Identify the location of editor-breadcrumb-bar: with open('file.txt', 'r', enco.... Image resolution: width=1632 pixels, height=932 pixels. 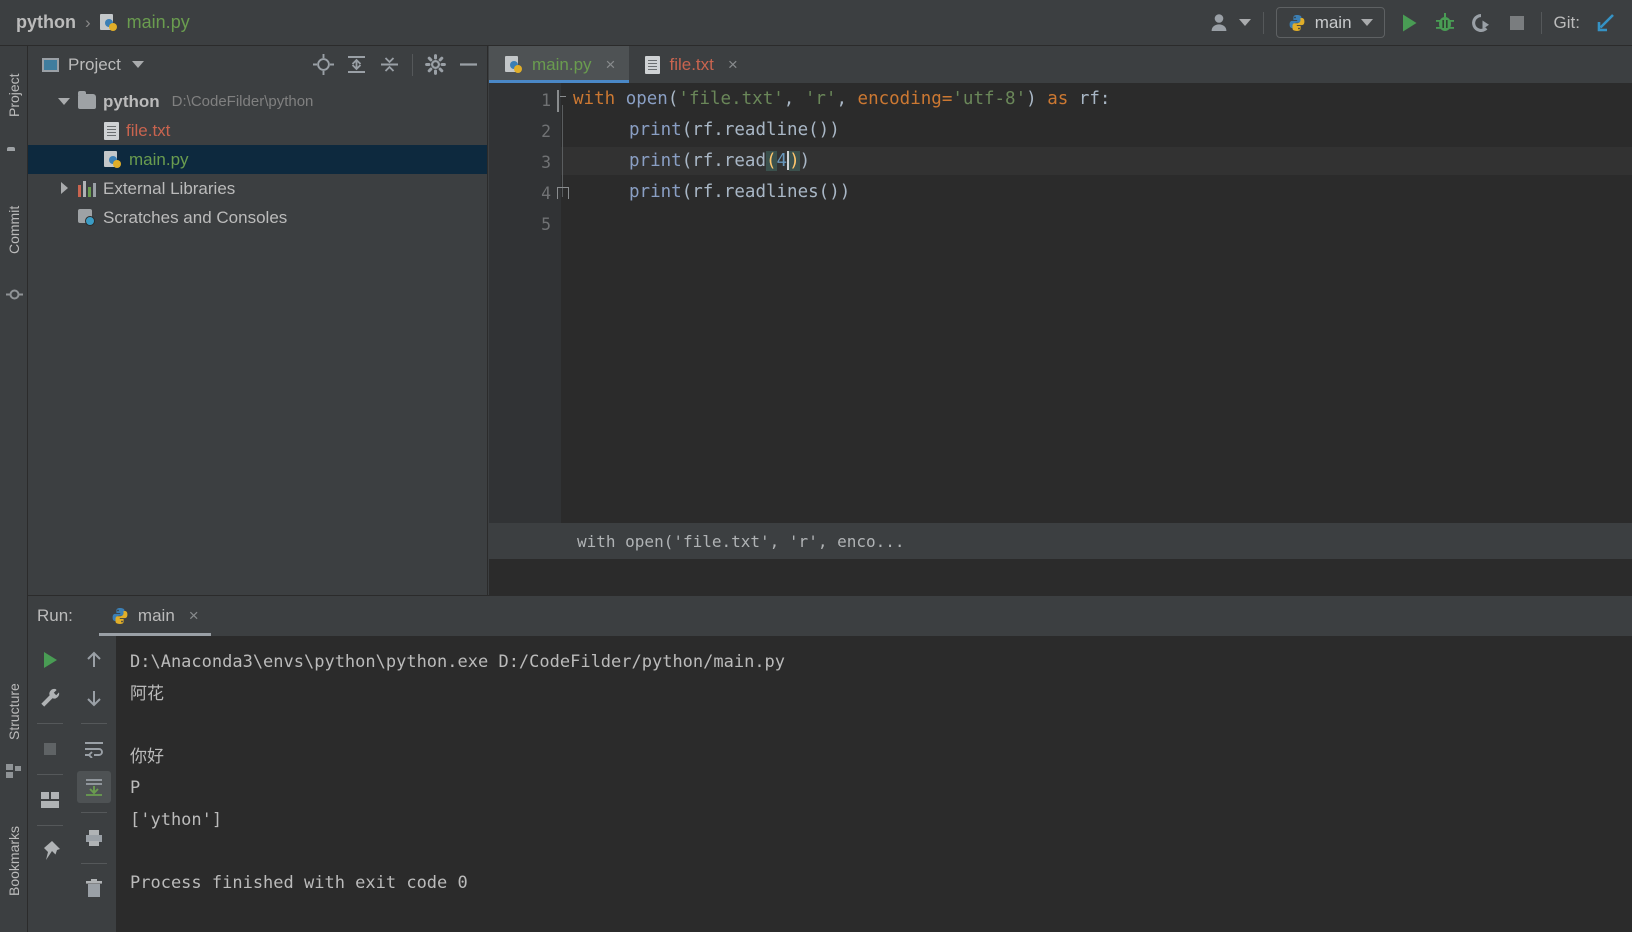
(1060, 541).